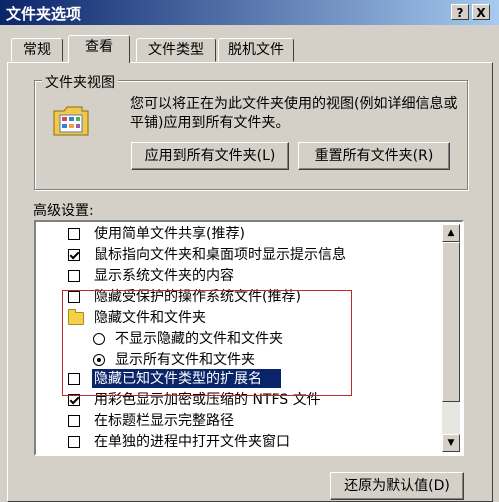  Describe the element at coordinates (374, 156) in the screenshot. I see `reset-all-folders-button: 重置所有文件夹(R)` at that location.